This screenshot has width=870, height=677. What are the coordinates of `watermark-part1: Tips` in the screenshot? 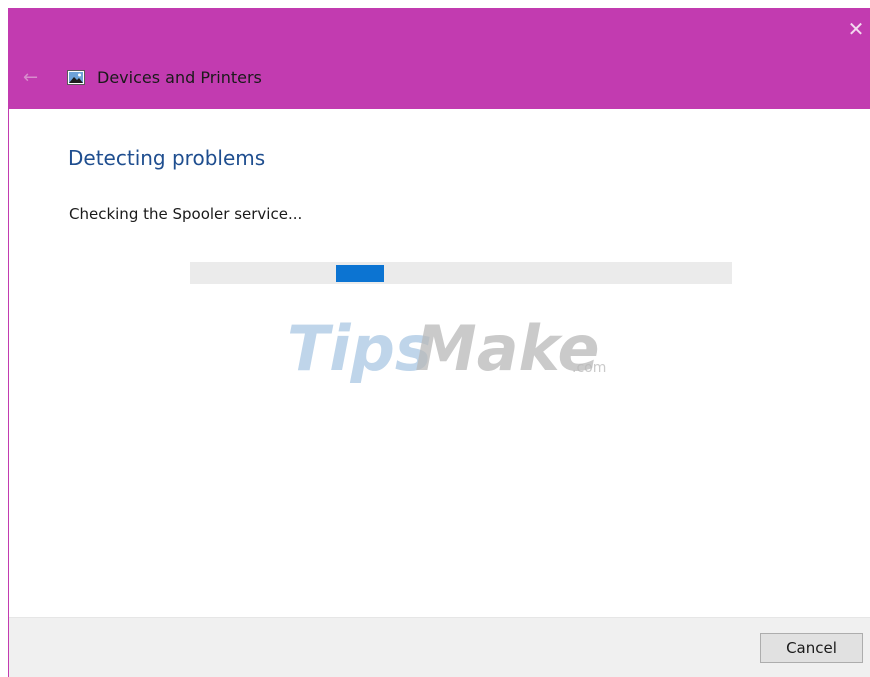 It's located at (359, 347).